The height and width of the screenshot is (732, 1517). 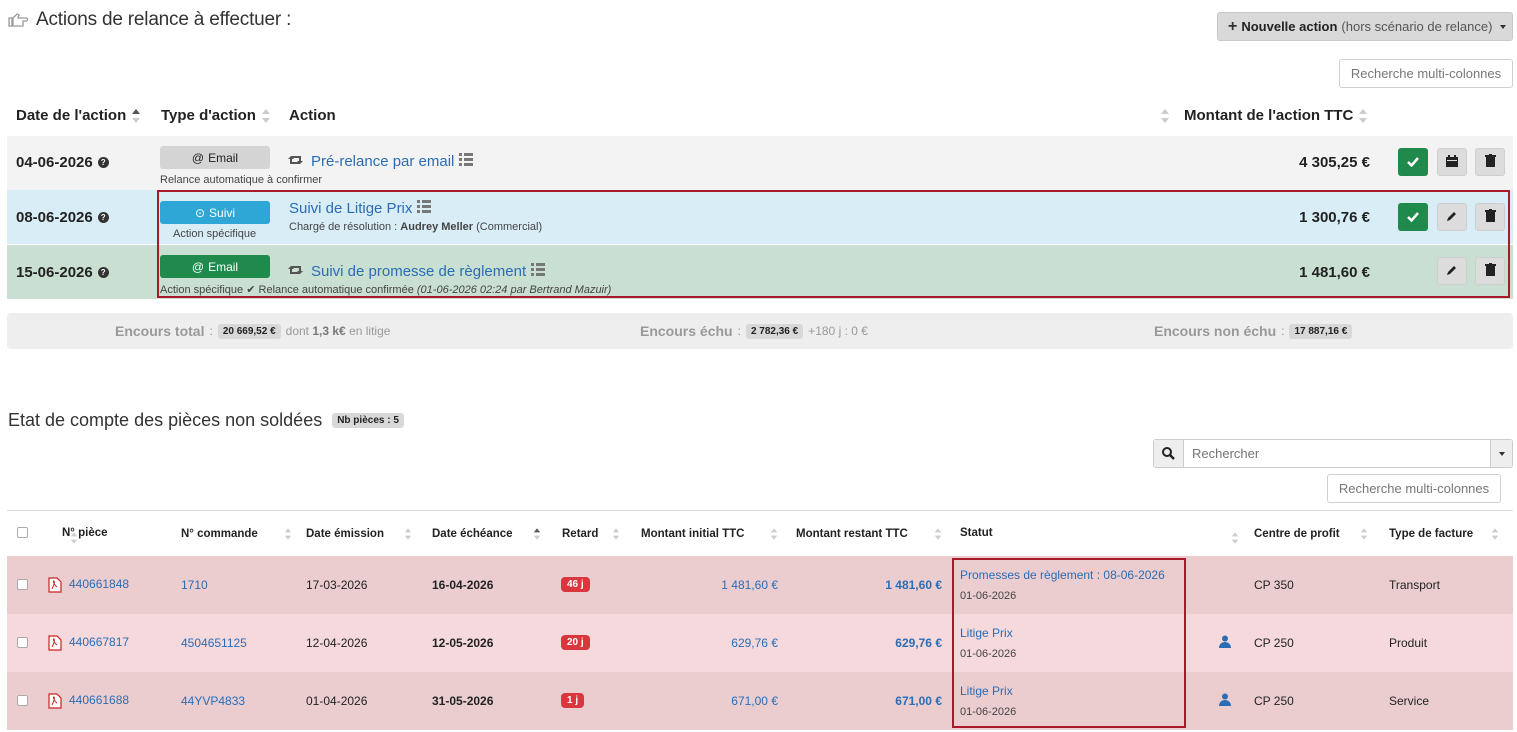 I want to click on echeance-date: 31-05-2026, so click(x=463, y=701).